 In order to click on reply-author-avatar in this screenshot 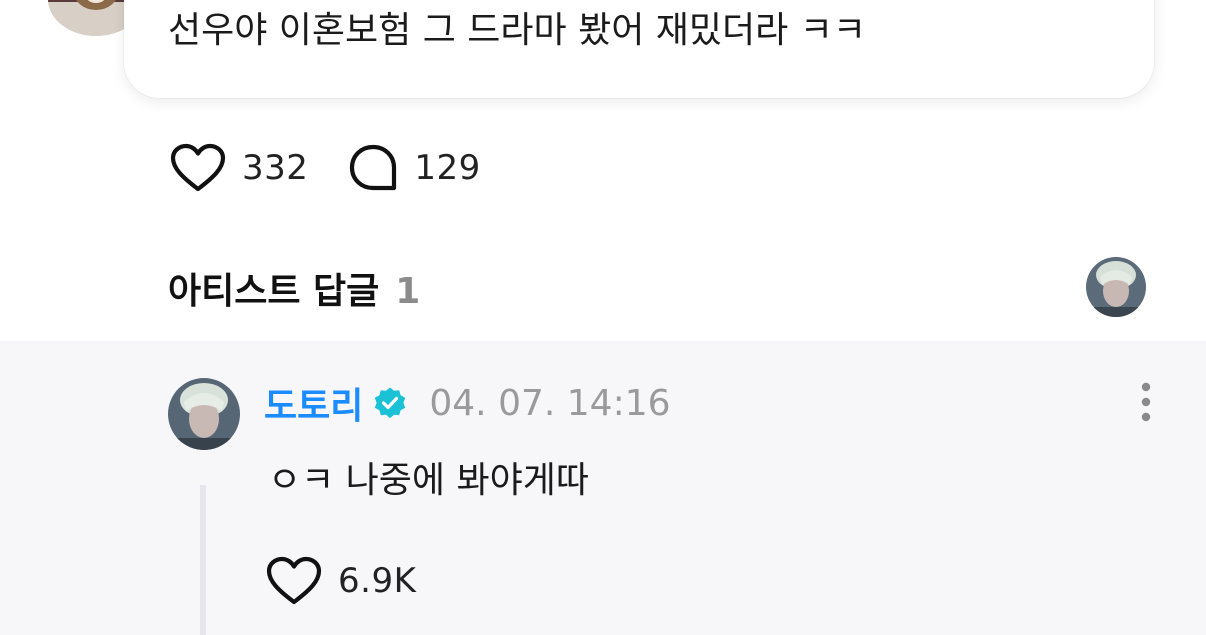, I will do `click(204, 414)`.